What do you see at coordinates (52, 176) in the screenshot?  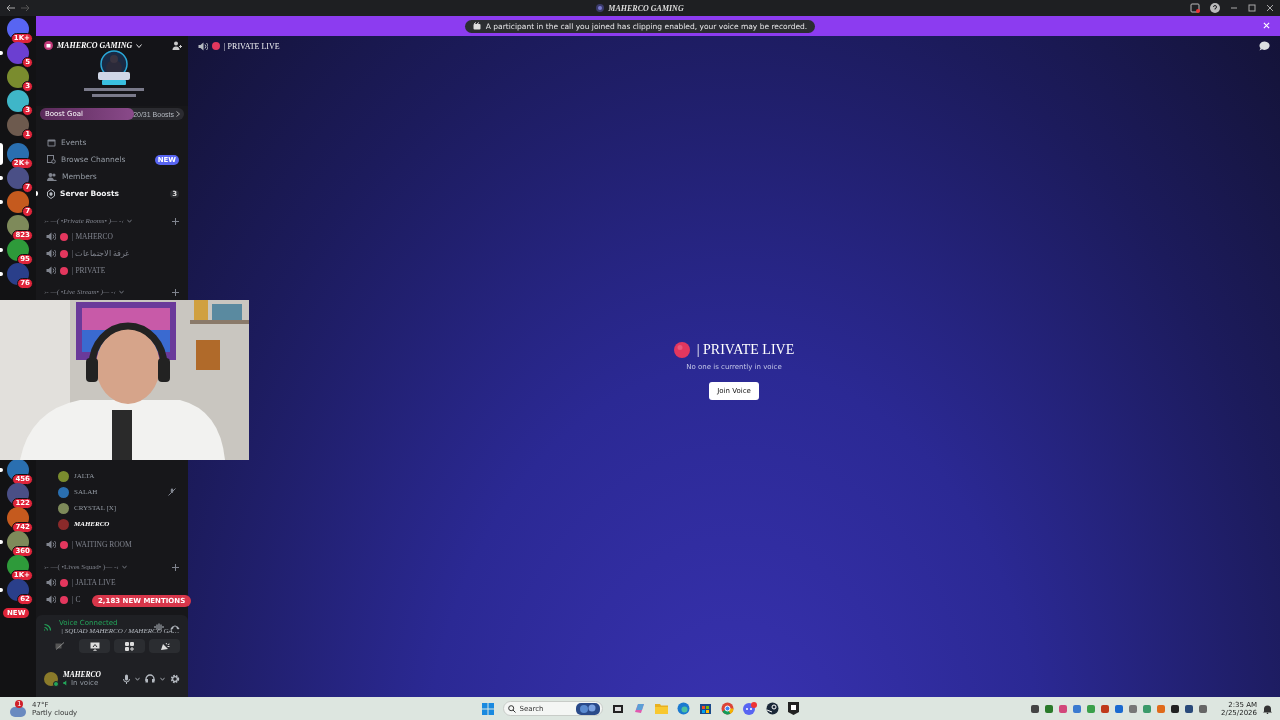 I see `members-icon` at bounding box center [52, 176].